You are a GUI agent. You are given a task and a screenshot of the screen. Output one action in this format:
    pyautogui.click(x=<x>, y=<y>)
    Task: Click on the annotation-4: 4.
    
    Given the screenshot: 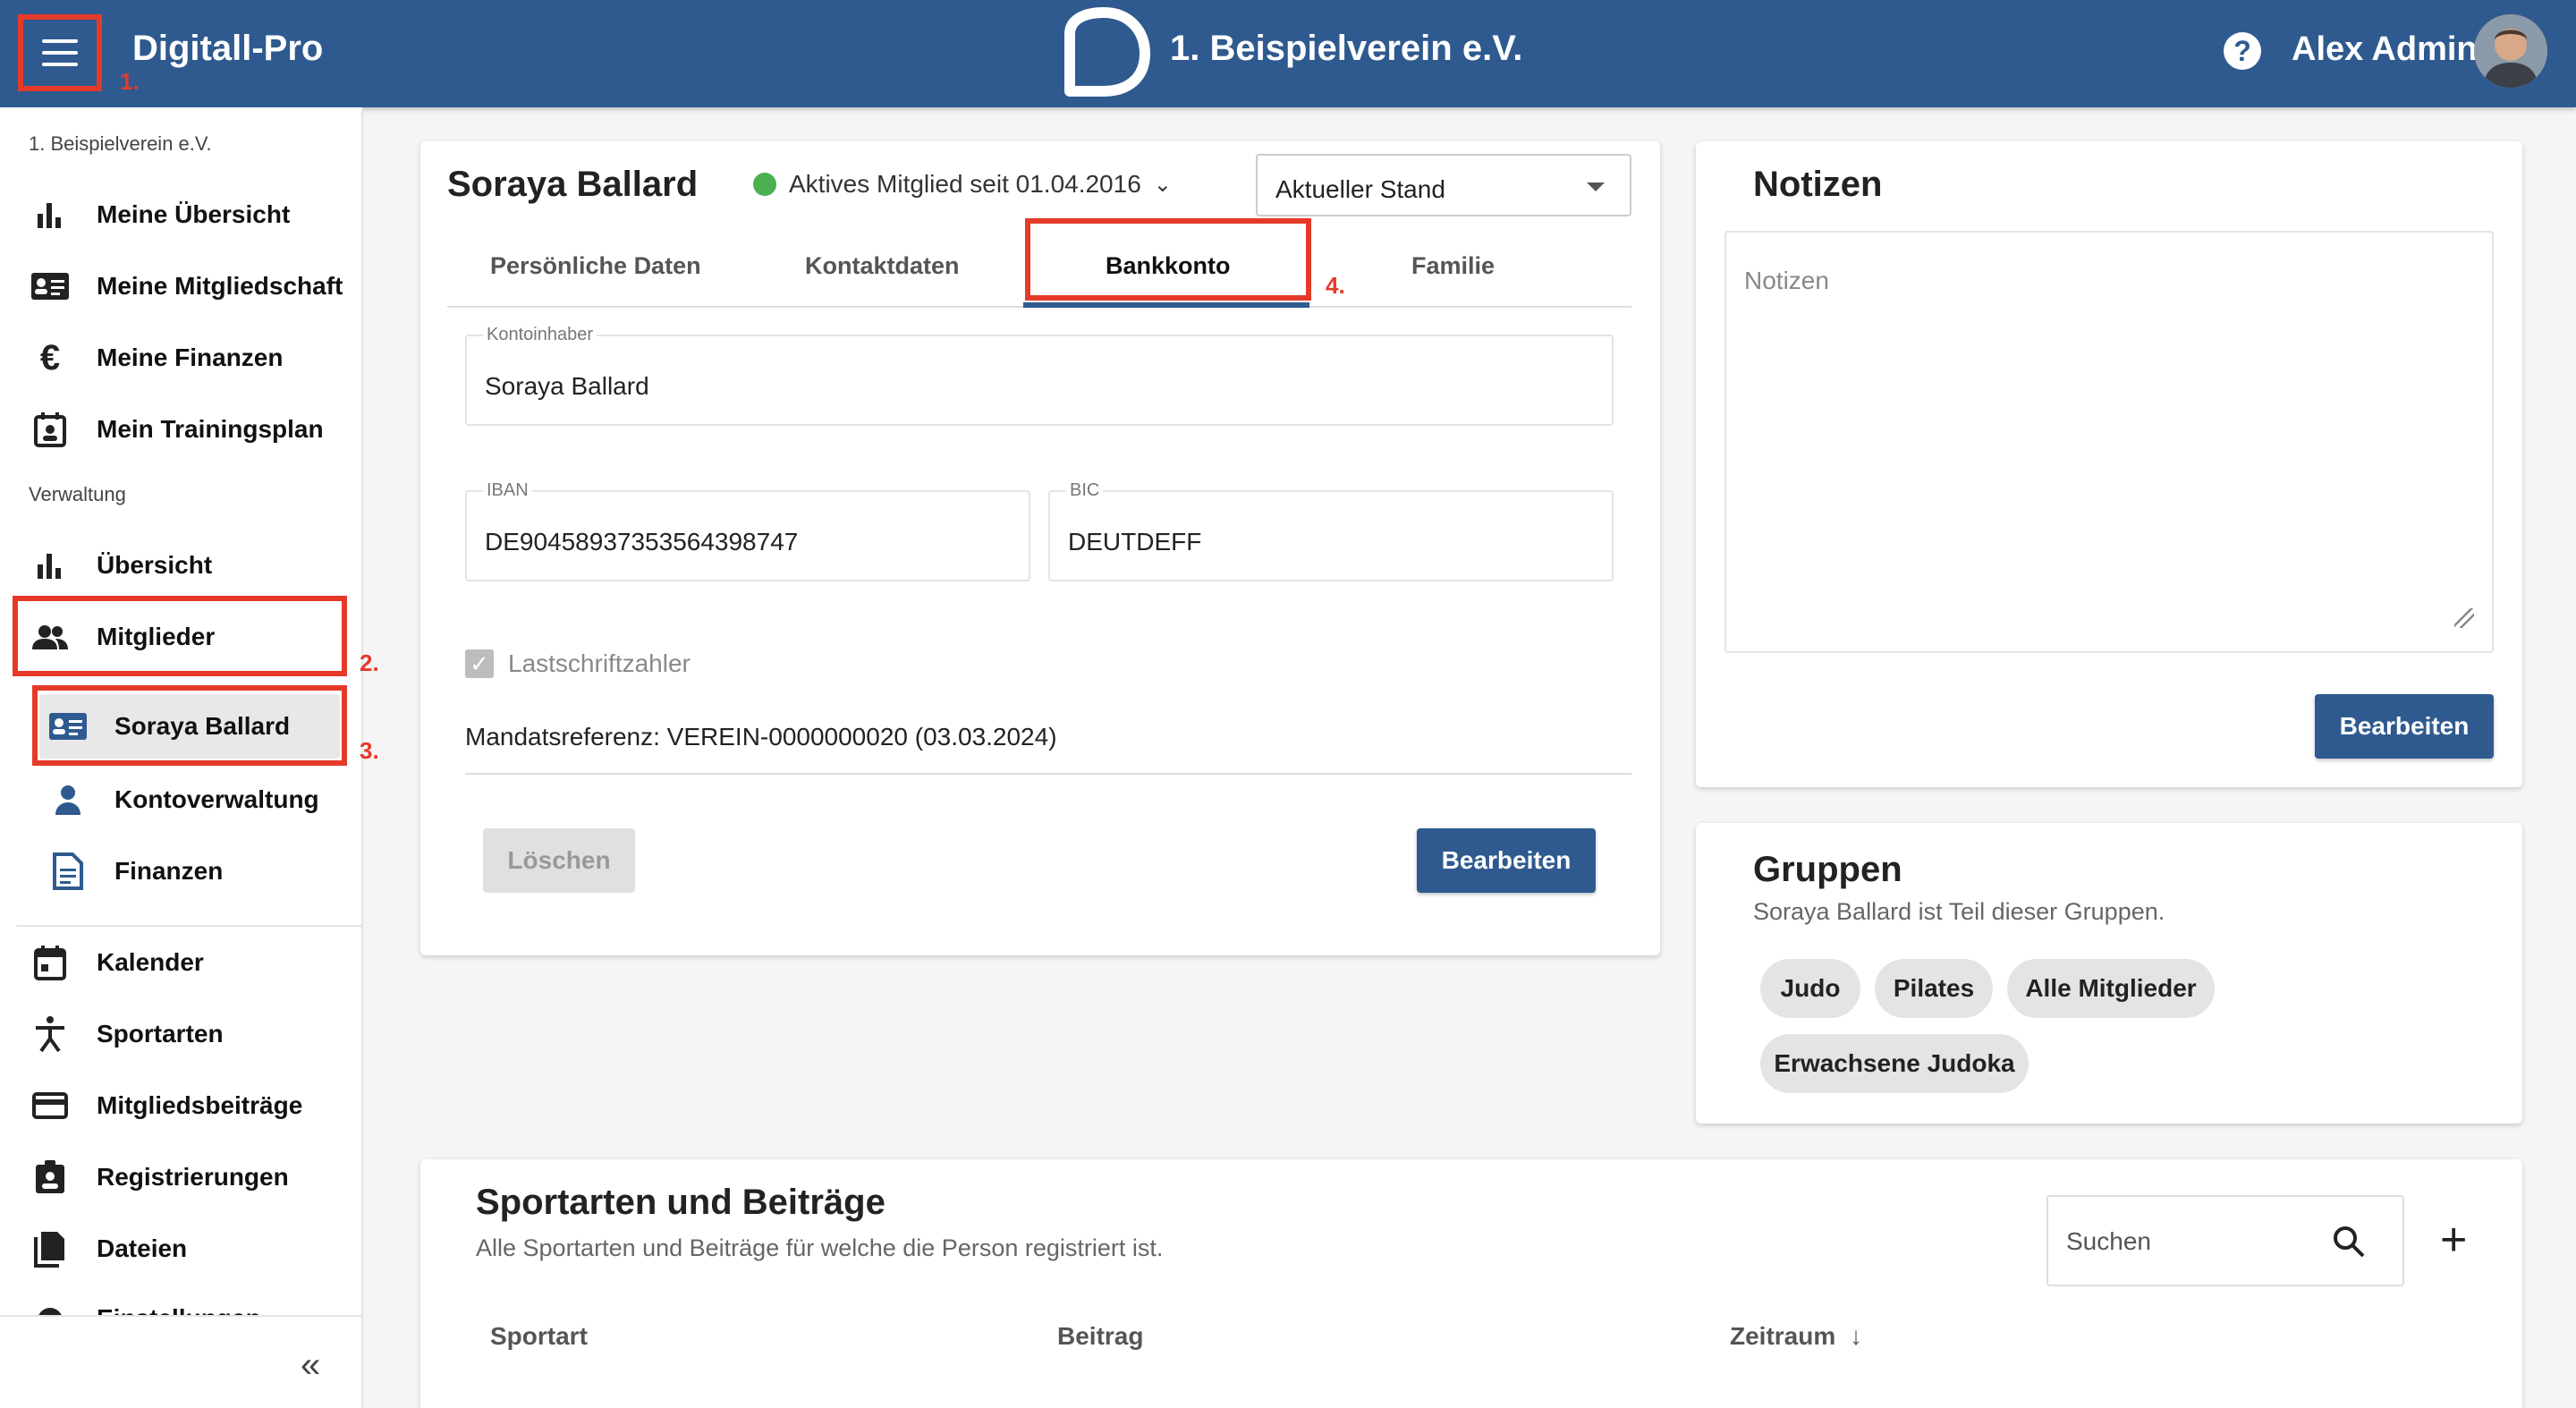 What is the action you would take?
    pyautogui.click(x=1335, y=285)
    